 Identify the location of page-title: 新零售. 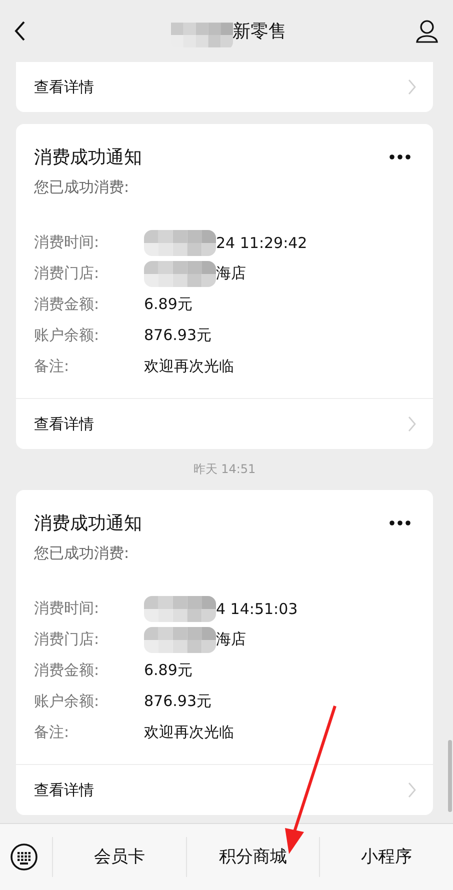
(259, 31).